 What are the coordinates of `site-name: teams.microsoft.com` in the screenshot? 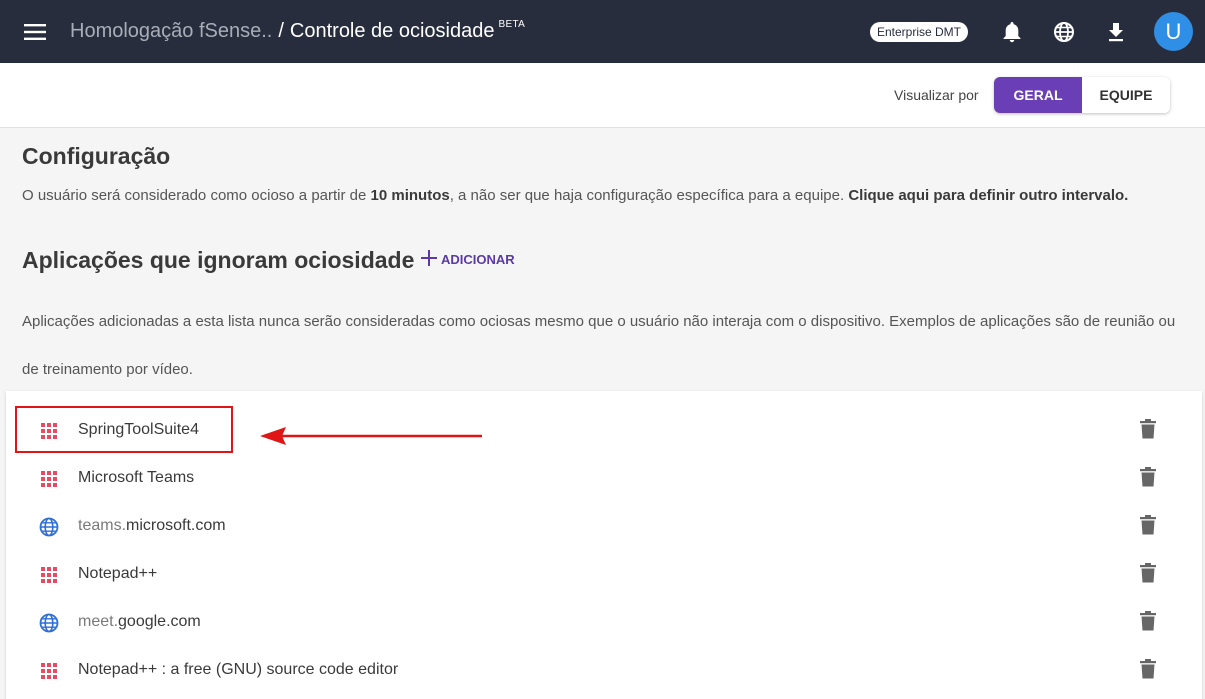 It's located at (152, 526).